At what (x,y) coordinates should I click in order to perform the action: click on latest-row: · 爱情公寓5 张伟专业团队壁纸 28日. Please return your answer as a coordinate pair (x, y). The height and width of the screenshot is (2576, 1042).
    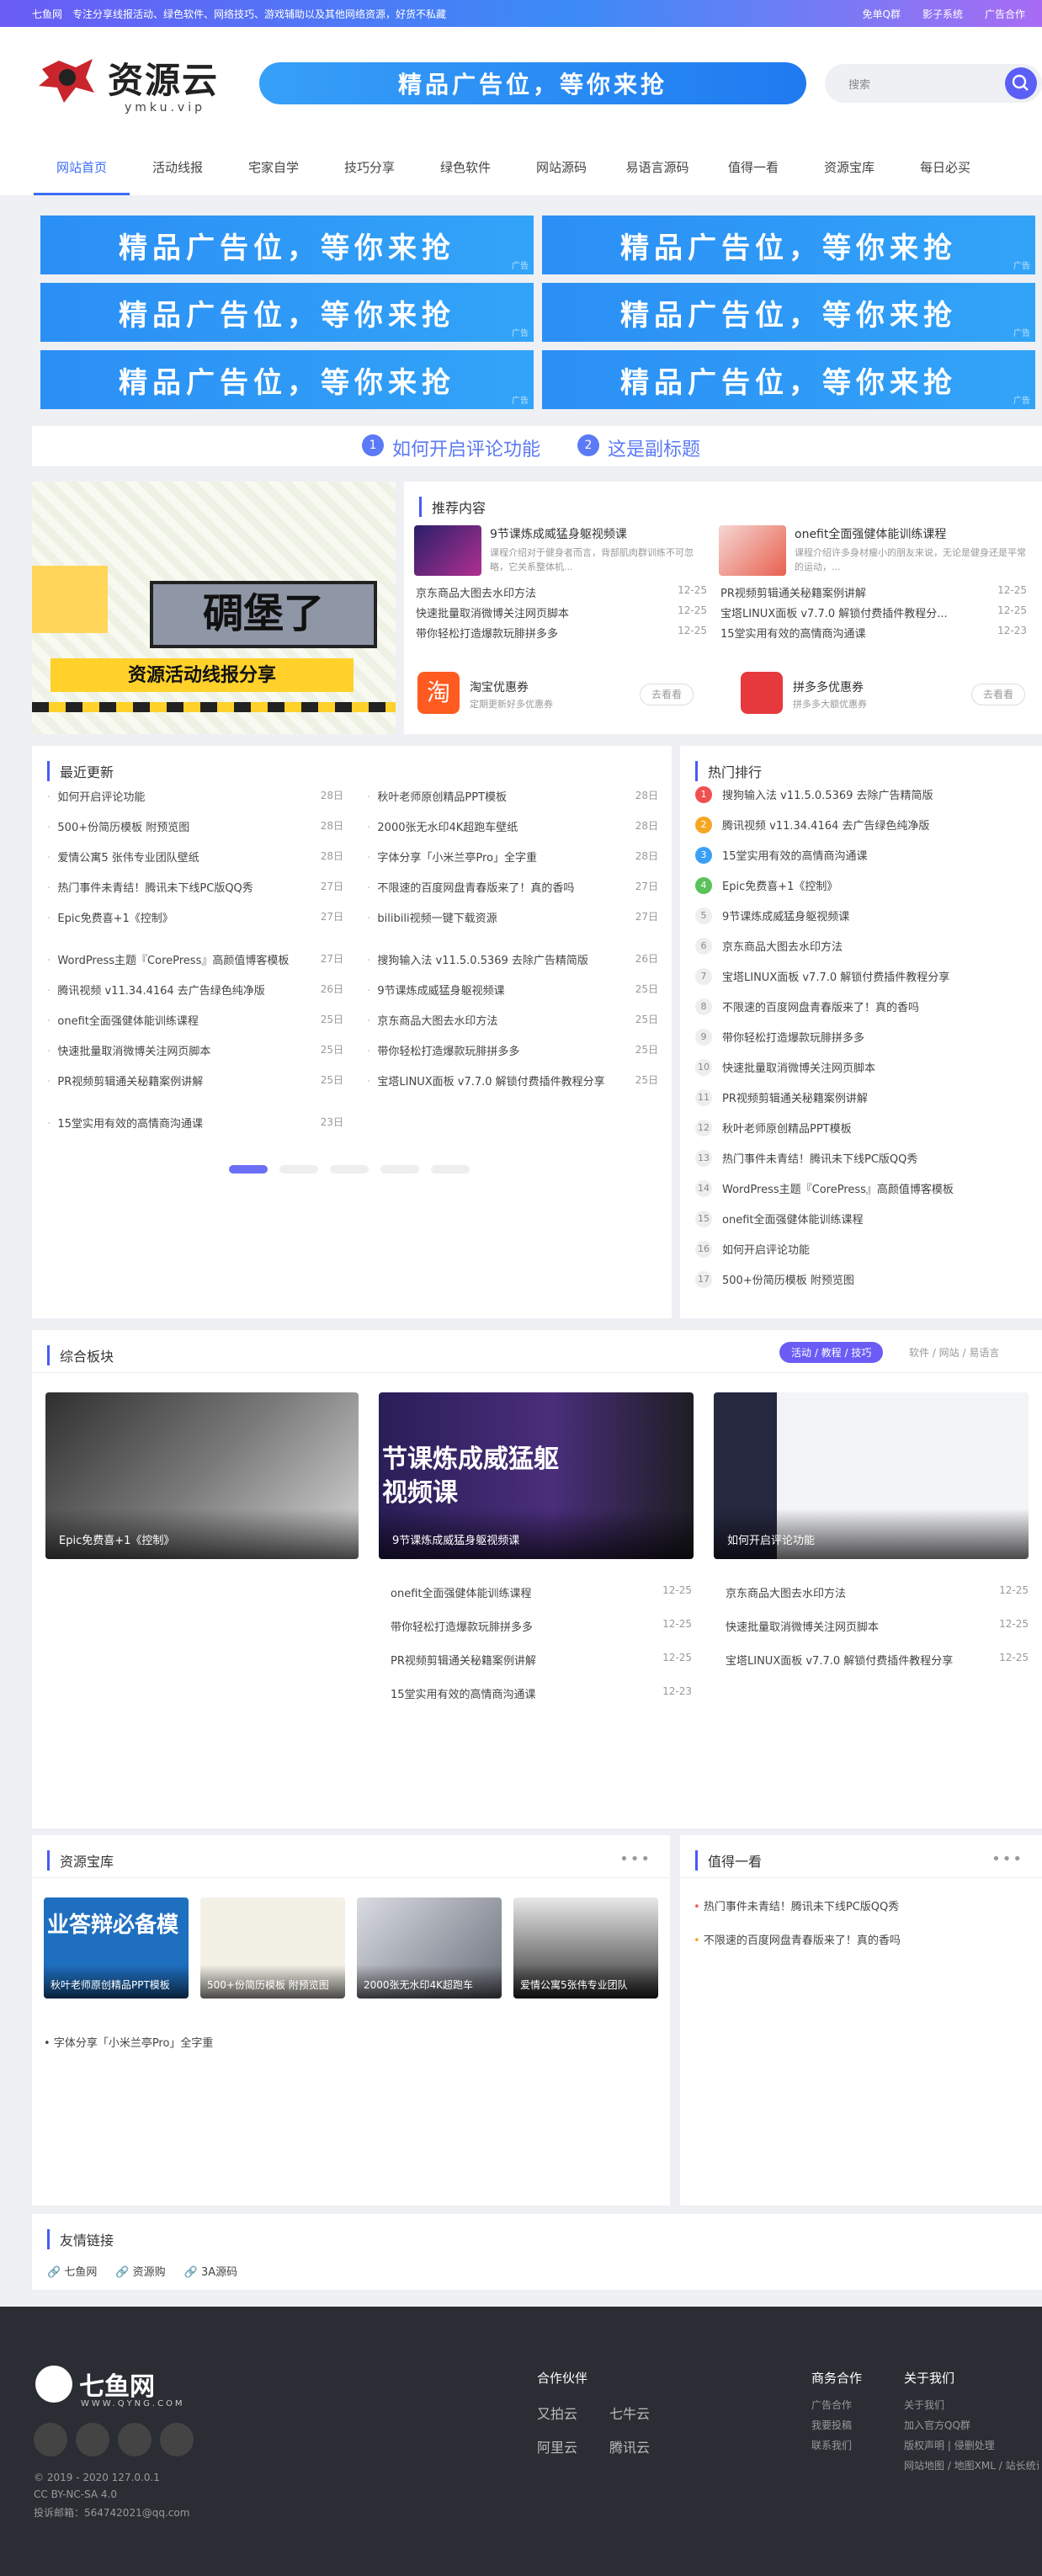
    Looking at the image, I should click on (195, 857).